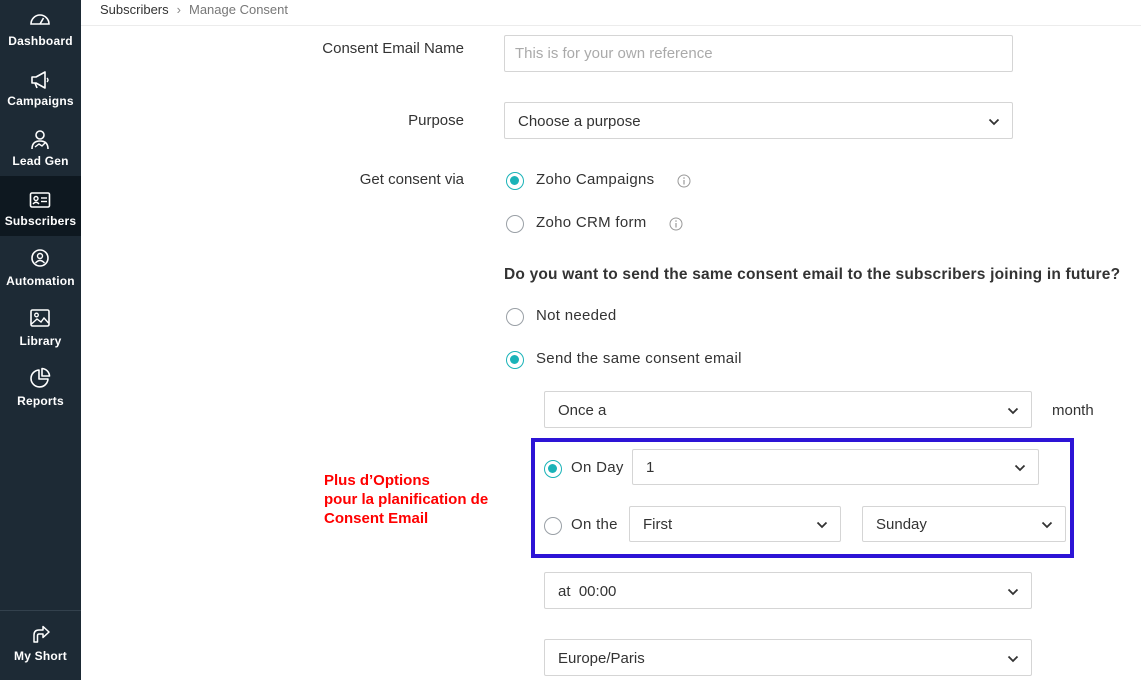 The image size is (1141, 680). I want to click on sidebar-item-label: Lead Gen, so click(40, 161).